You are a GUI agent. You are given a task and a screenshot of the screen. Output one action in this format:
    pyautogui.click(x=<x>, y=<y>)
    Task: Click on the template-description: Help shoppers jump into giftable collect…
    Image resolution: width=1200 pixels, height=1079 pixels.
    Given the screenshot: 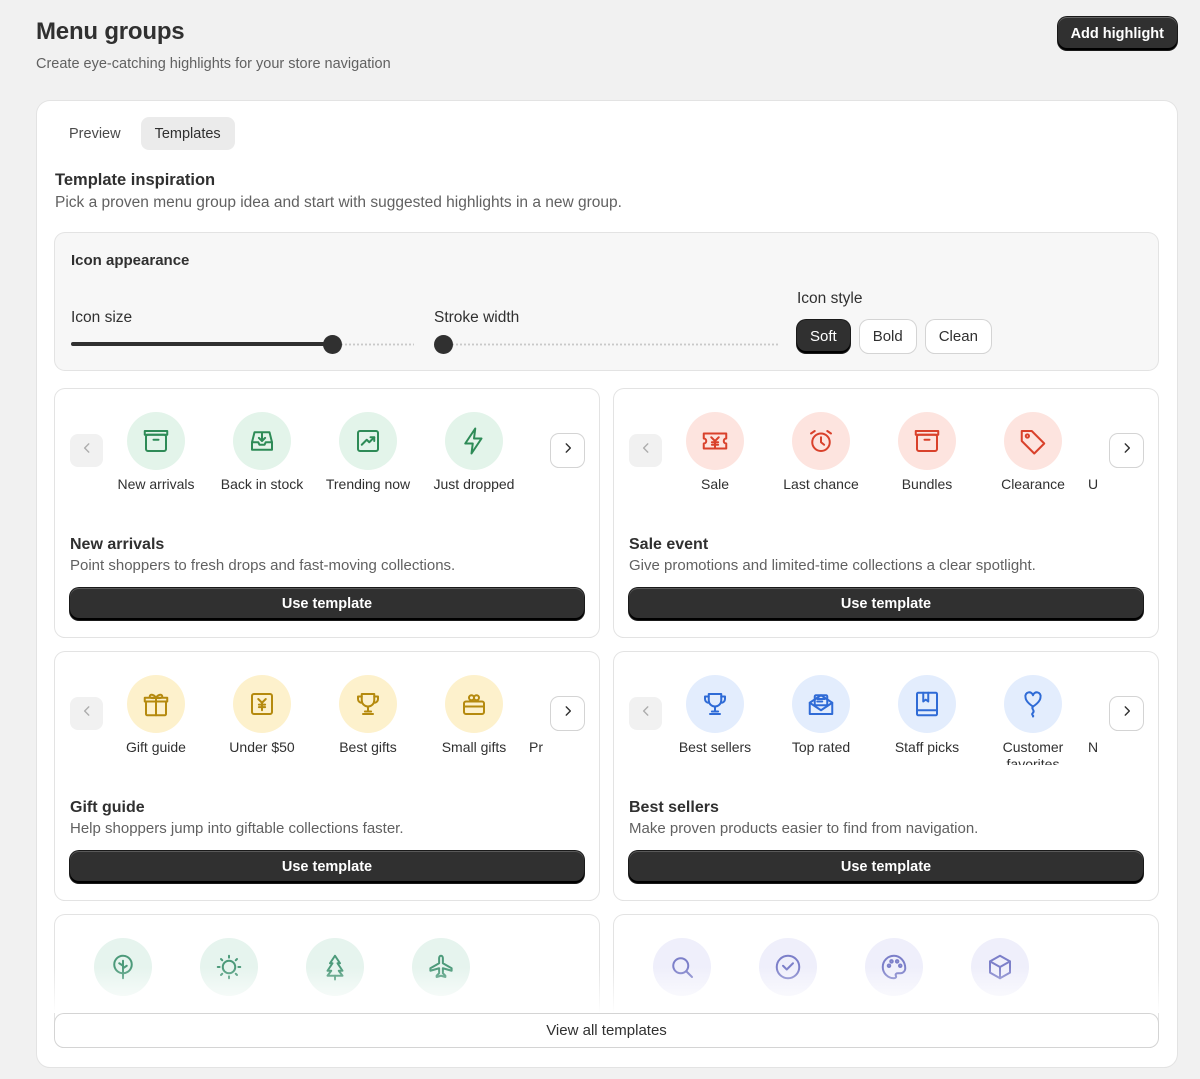 What is the action you would take?
    pyautogui.click(x=237, y=828)
    